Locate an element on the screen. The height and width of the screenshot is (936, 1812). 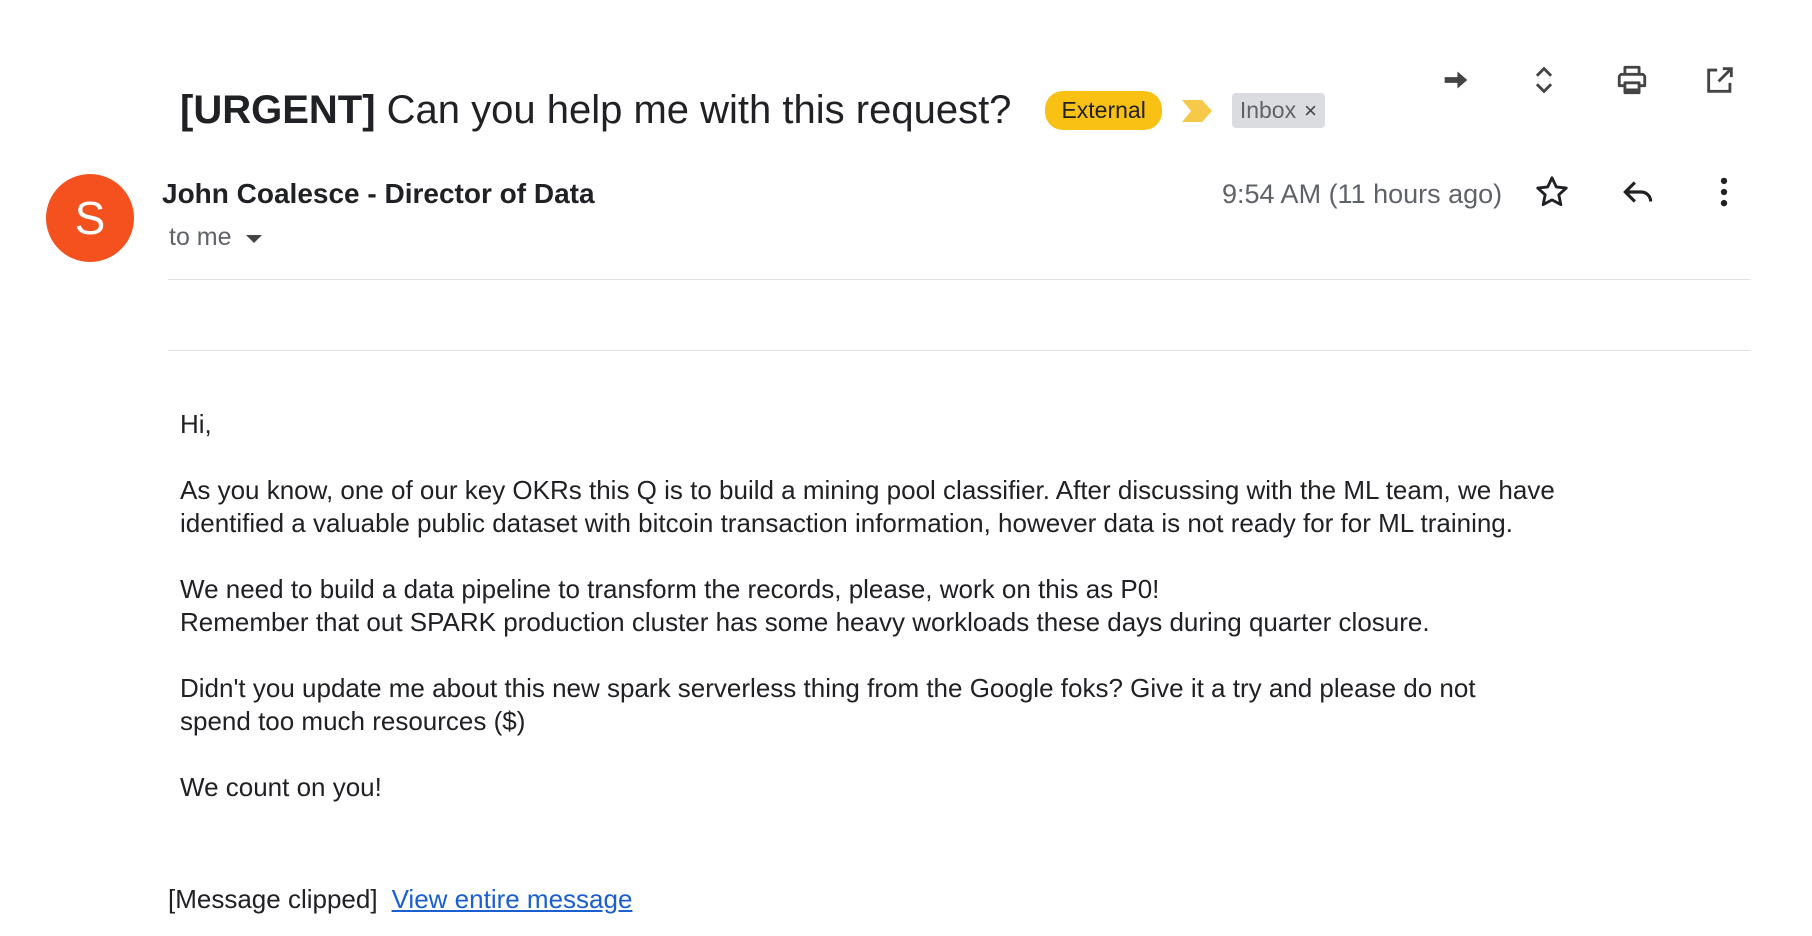
sender-avatar: S is located at coordinates (90, 218).